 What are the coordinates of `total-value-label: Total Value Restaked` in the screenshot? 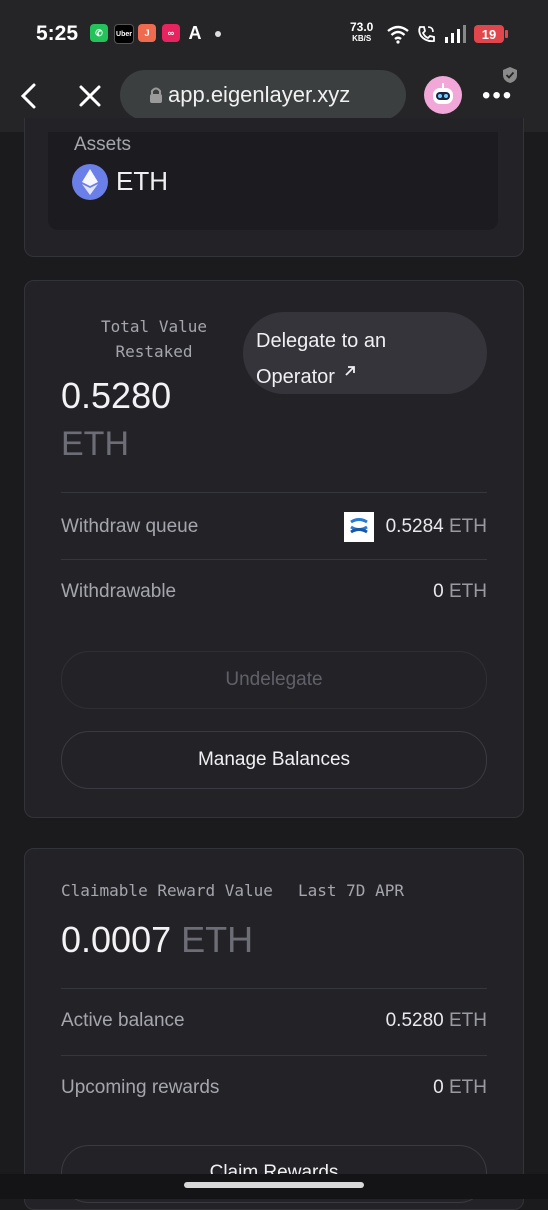 It's located at (154, 339).